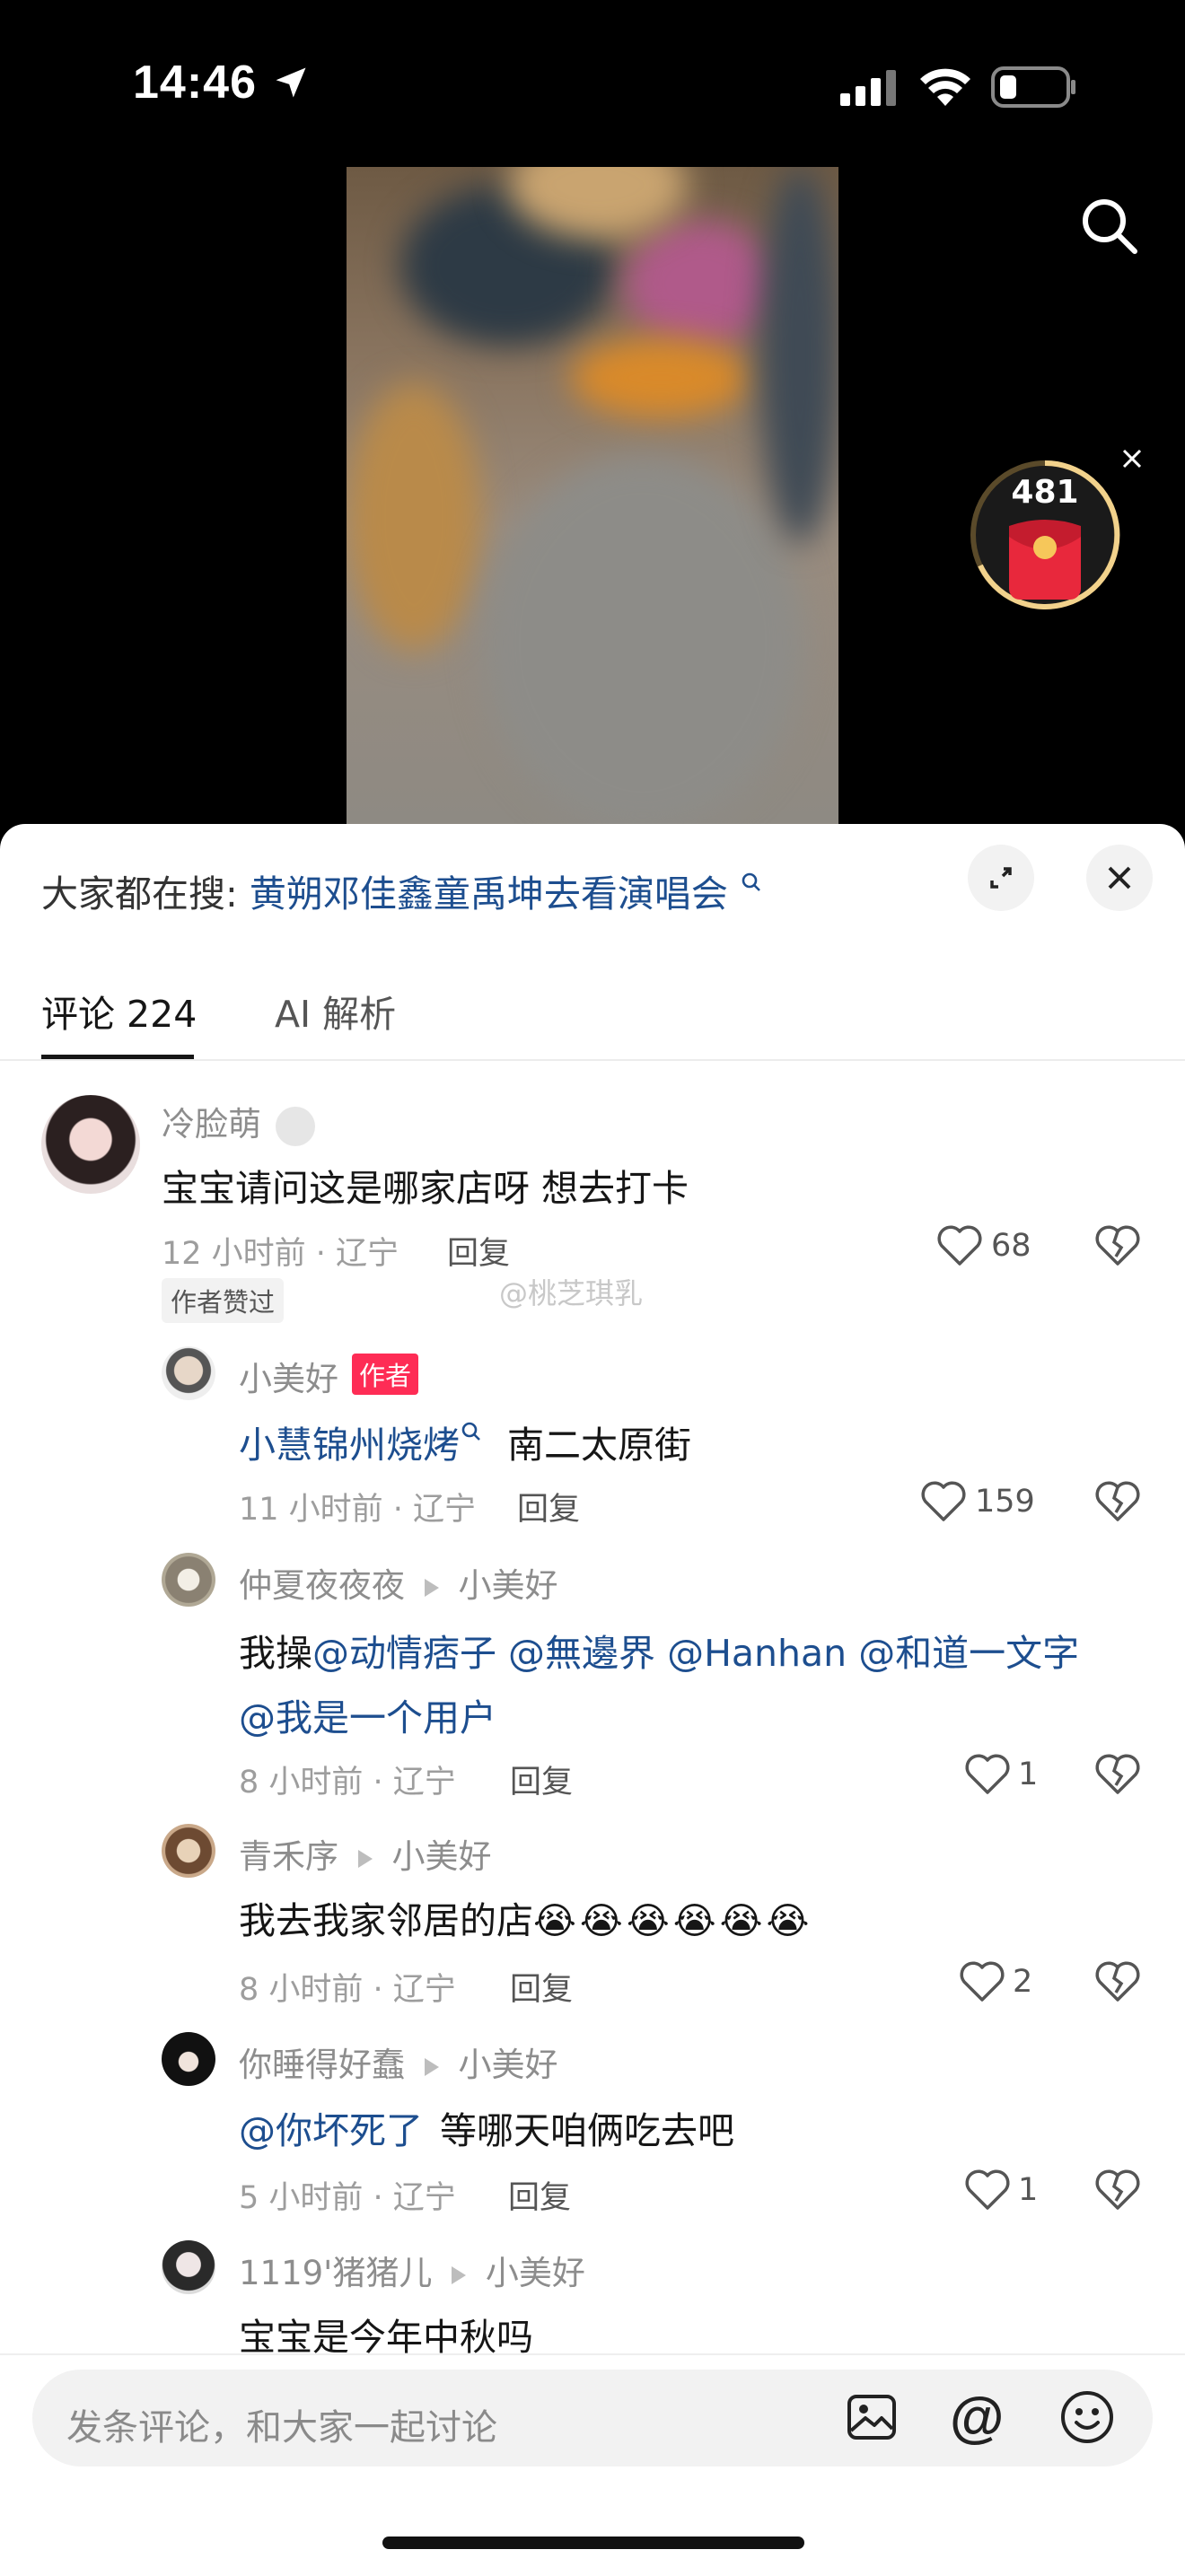  Describe the element at coordinates (288, 1376) in the screenshot. I see `commenter-name: 小美好` at that location.